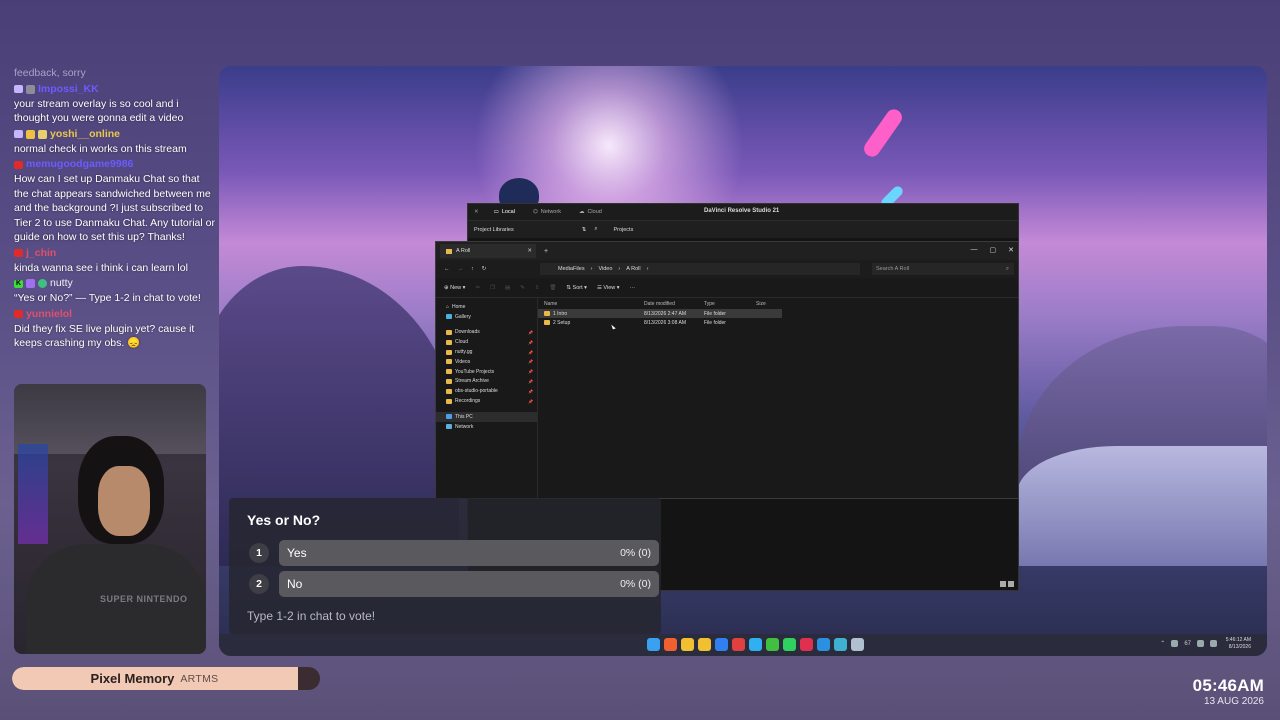 Image resolution: width=1280 pixels, height=720 pixels. What do you see at coordinates (546, 251) in the screenshot?
I see `new-tab-icon: +` at bounding box center [546, 251].